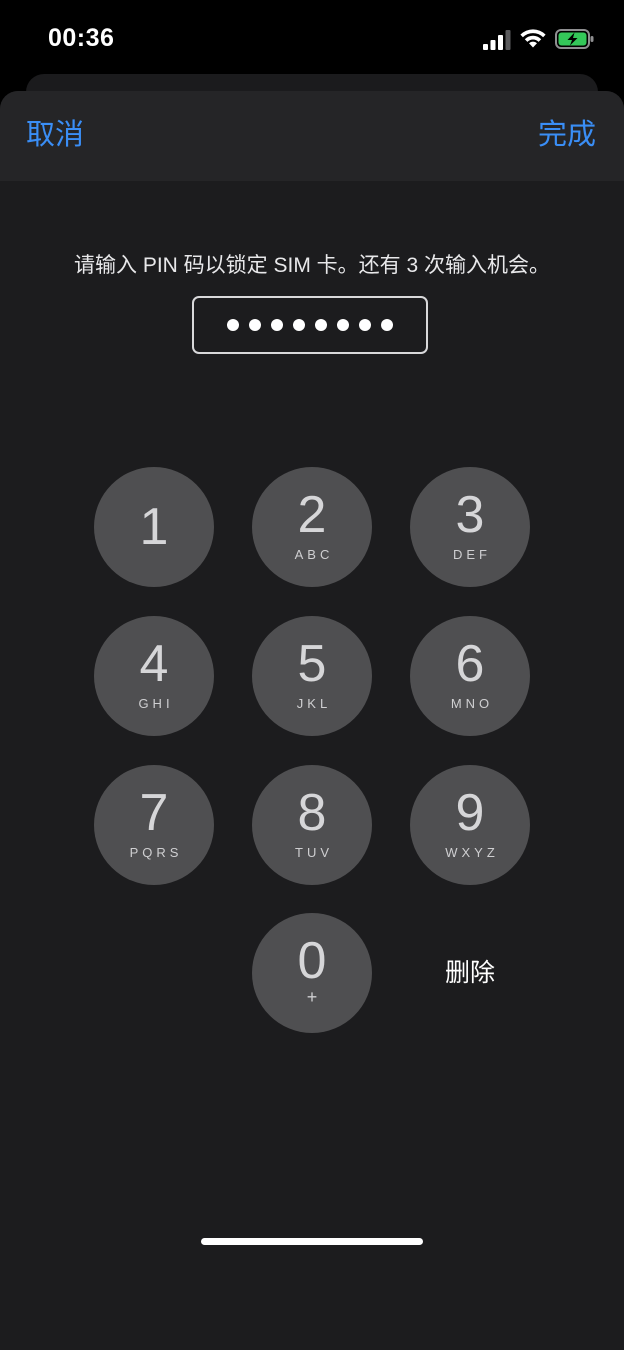 The width and height of the screenshot is (624, 1350). I want to click on key-digit: 1, so click(154, 527).